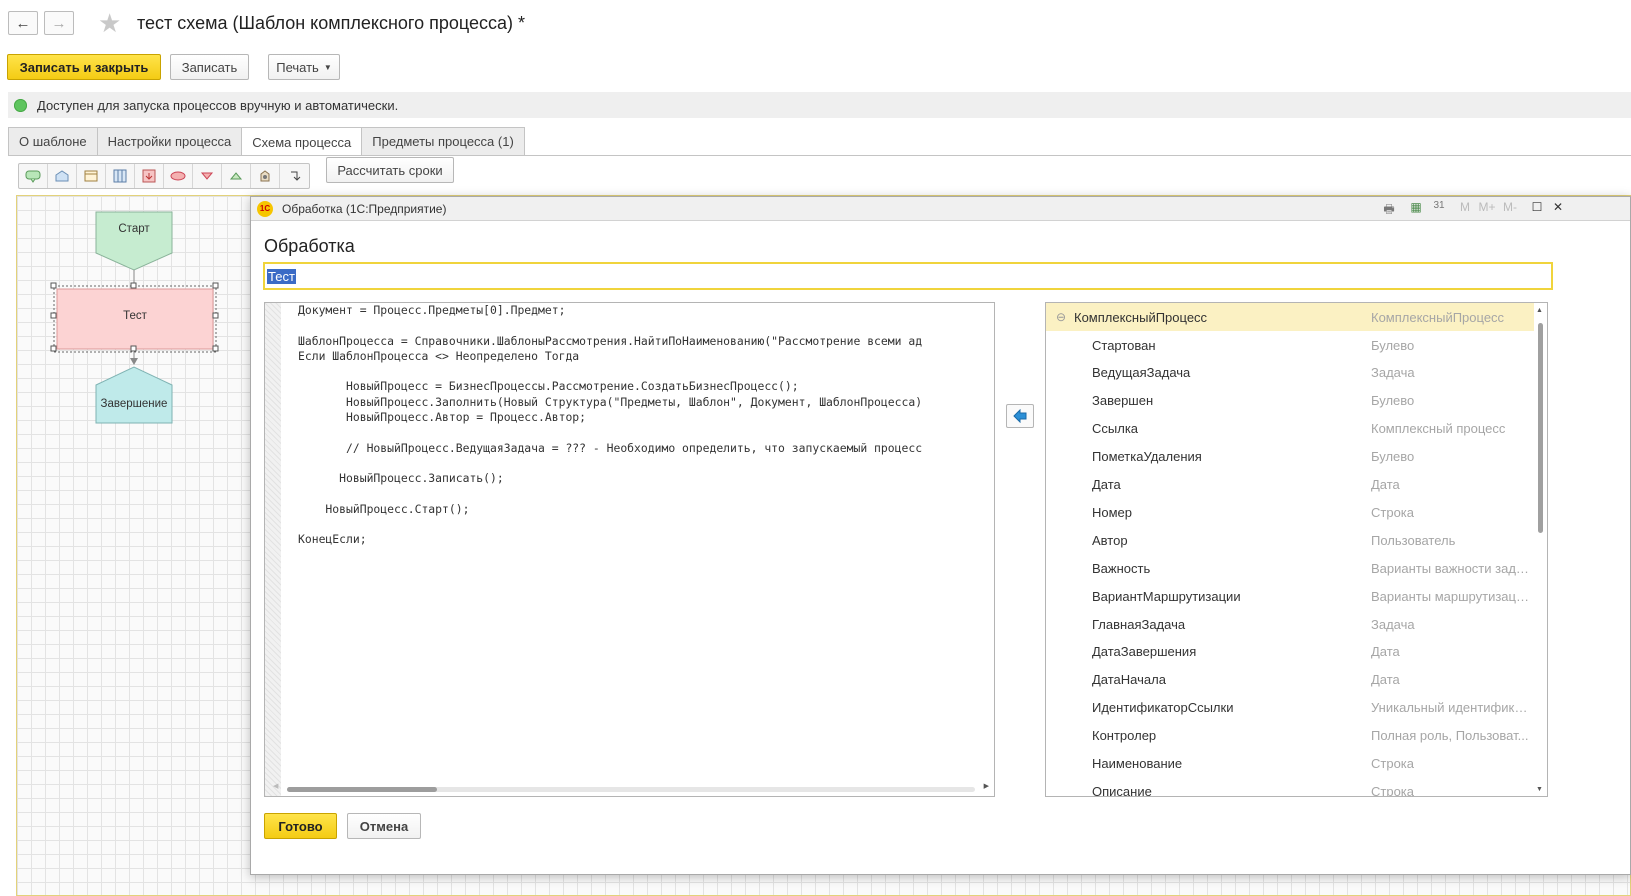 The width and height of the screenshot is (1631, 896). Describe the element at coordinates (362, 789) in the screenshot. I see `scroll-thumb` at that location.